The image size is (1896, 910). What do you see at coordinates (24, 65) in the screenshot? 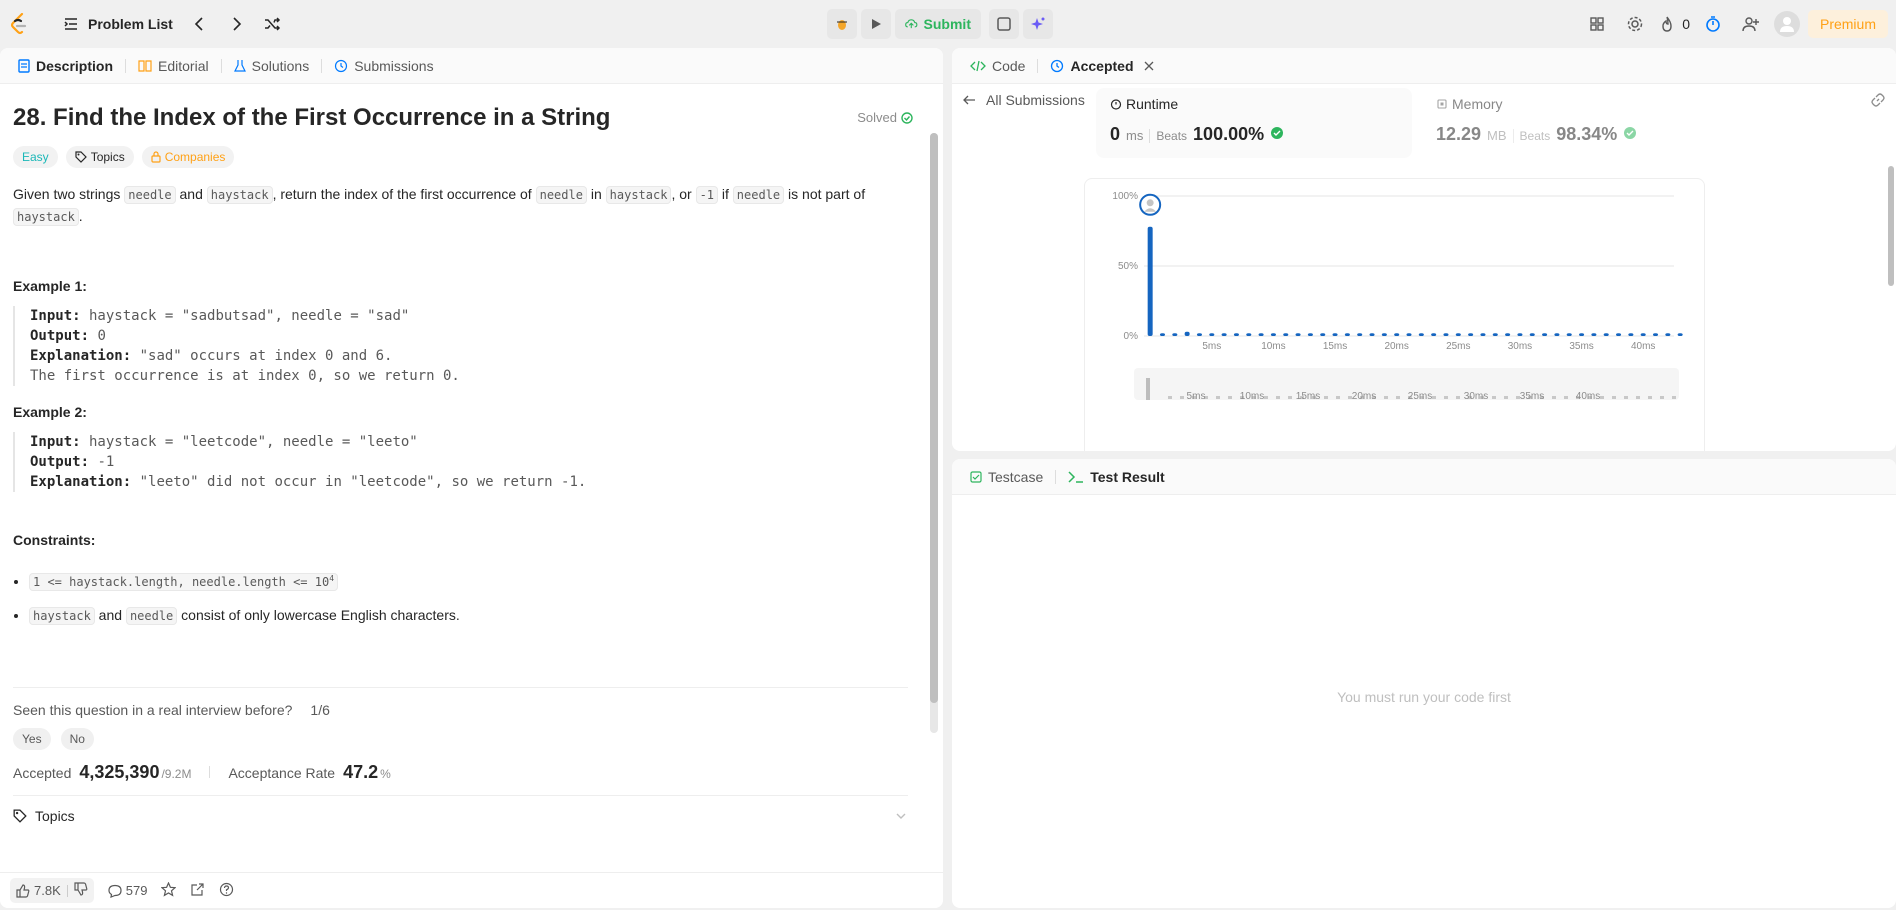
I see `document-icon` at bounding box center [24, 65].